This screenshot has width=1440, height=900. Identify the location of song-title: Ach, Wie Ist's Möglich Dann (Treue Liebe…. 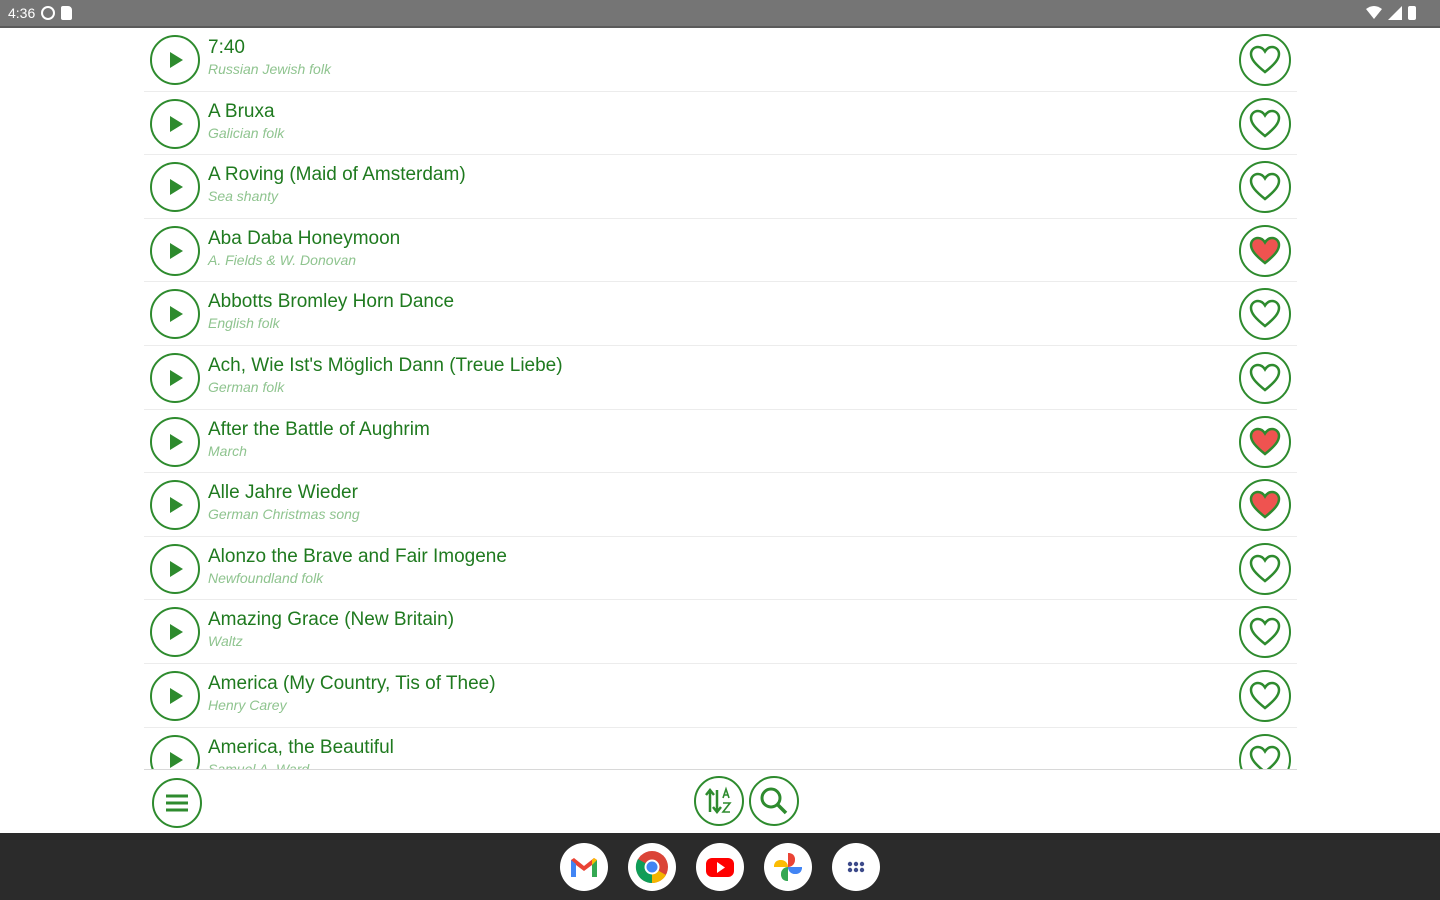
(385, 365).